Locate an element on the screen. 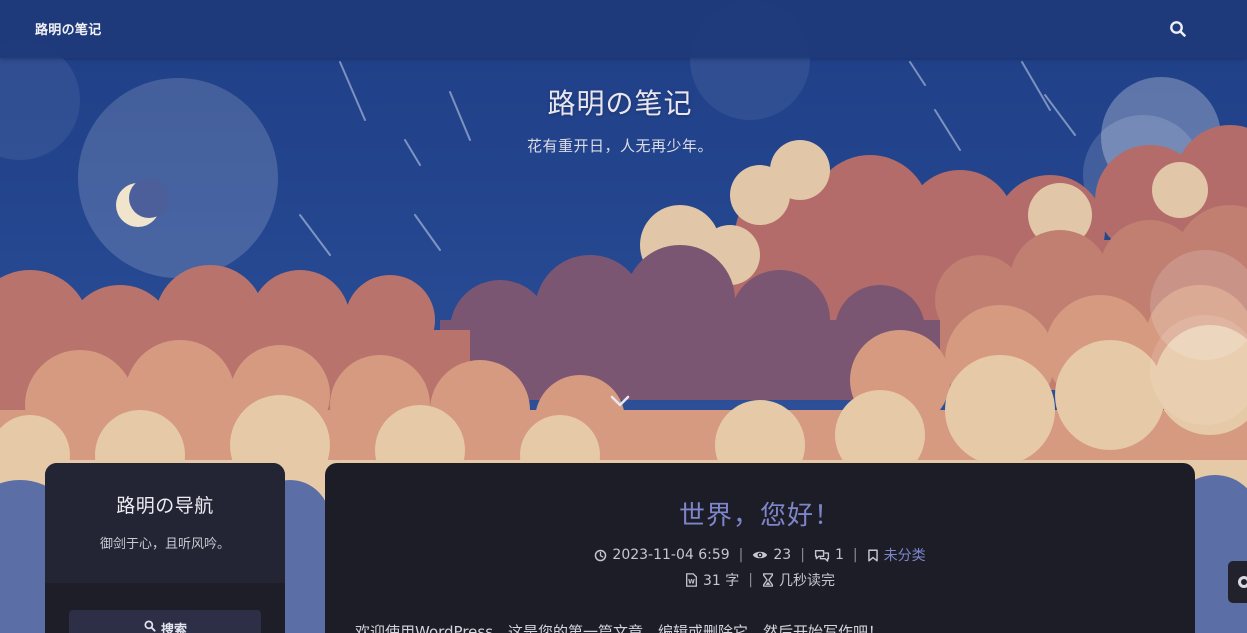 The height and width of the screenshot is (633, 1247). clock-icon is located at coordinates (601, 555).